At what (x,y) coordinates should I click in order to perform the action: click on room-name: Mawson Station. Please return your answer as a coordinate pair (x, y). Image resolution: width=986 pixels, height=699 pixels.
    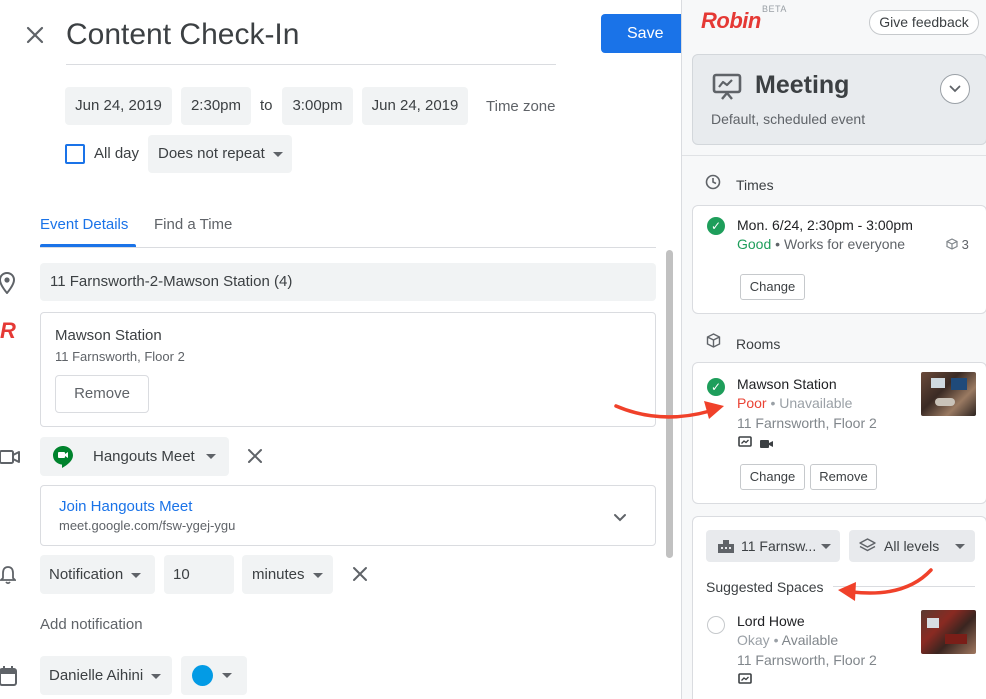
    Looking at the image, I should click on (108, 335).